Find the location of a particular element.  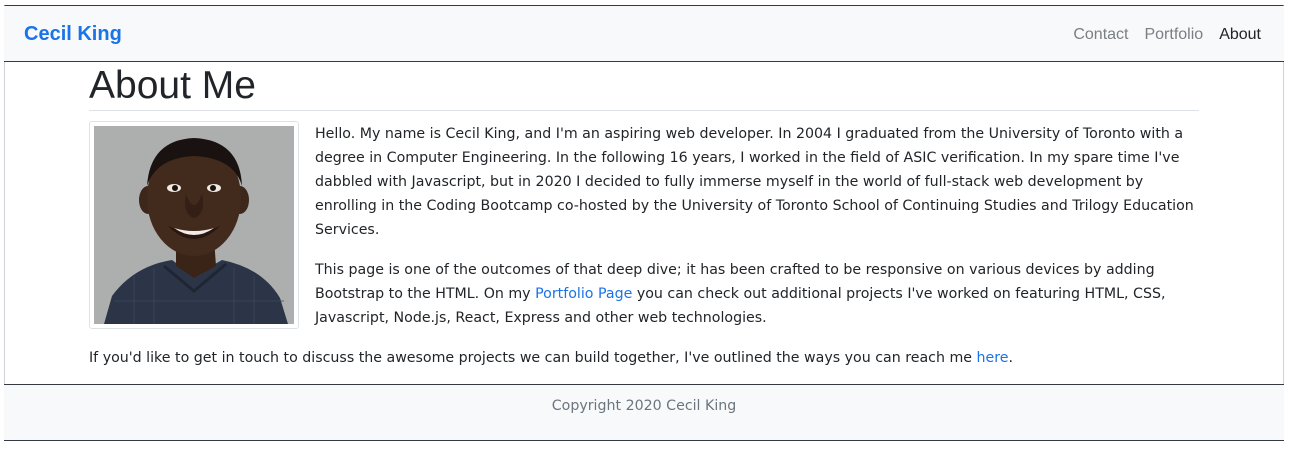

copyright-text: Copyright 2020 Cecil King is located at coordinates (644, 406).